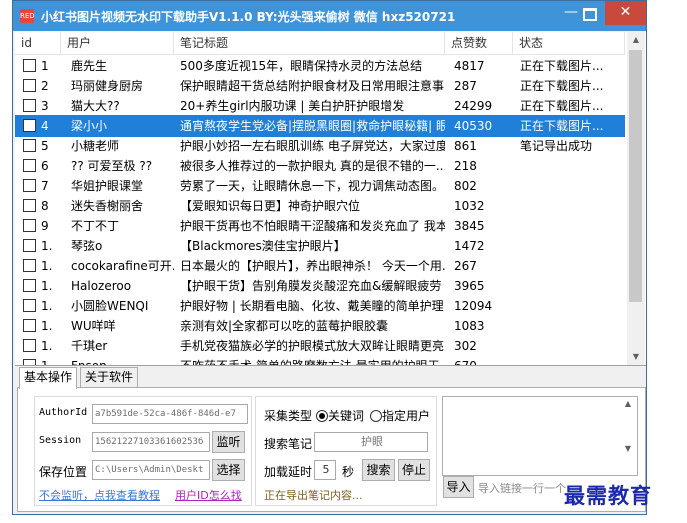 Image resolution: width=687 pixels, height=523 pixels. Describe the element at coordinates (38, 146) in the screenshot. I see `row-id: 5` at that location.